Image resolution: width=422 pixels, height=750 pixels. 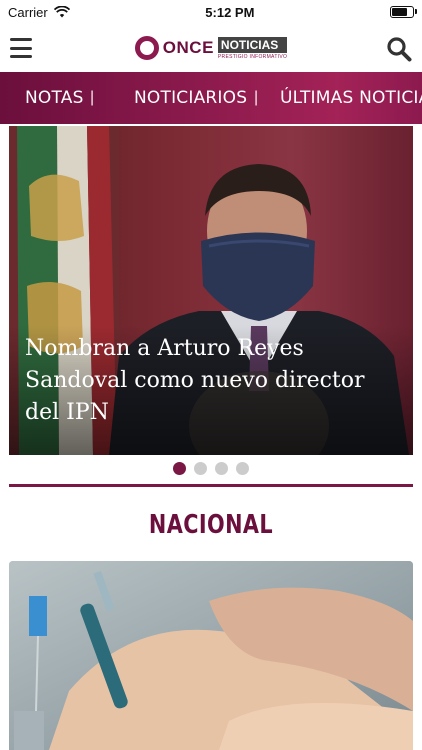 What do you see at coordinates (188, 47) in the screenshot?
I see `logo-once: ONCE` at bounding box center [188, 47].